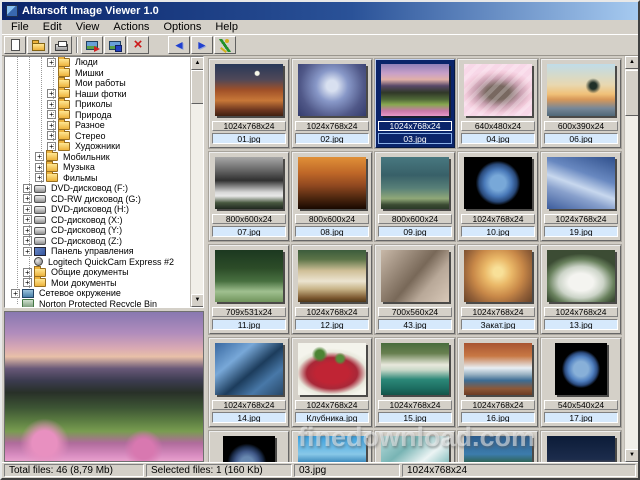  Describe the element at coordinates (332, 196) in the screenshot. I see `thumbnail-cell: 800x600x24 08.jpg` at that location.